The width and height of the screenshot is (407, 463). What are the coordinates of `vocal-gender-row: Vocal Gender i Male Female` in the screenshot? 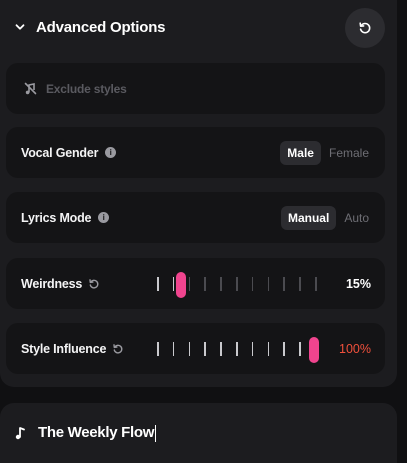 It's located at (195, 152).